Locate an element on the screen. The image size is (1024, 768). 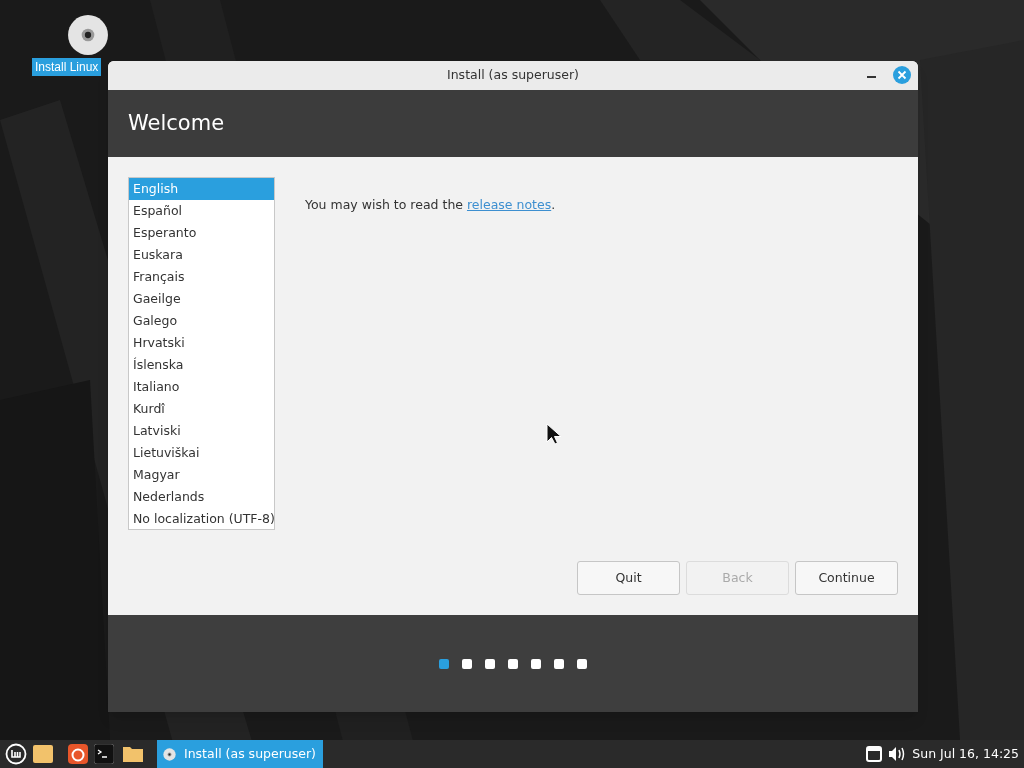
window-icon is located at coordinates (874, 754).